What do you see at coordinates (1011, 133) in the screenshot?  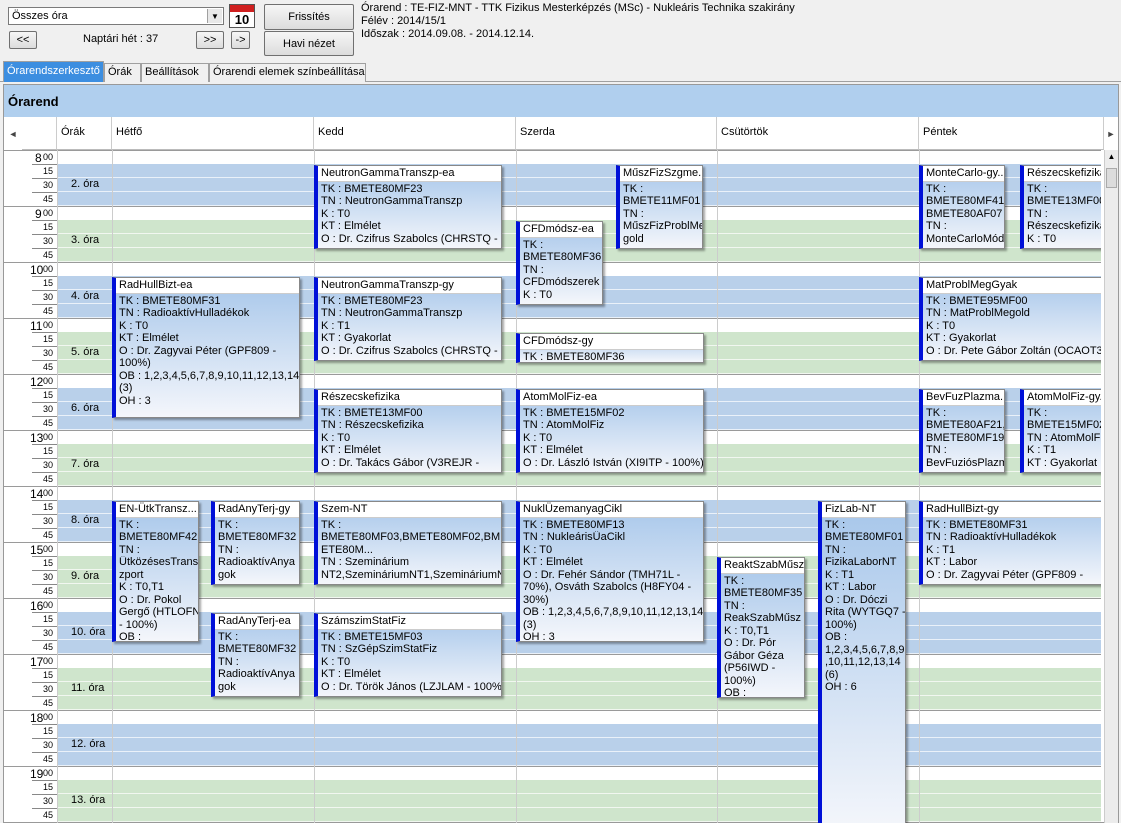 I see `header-friday: Péntek` at bounding box center [1011, 133].